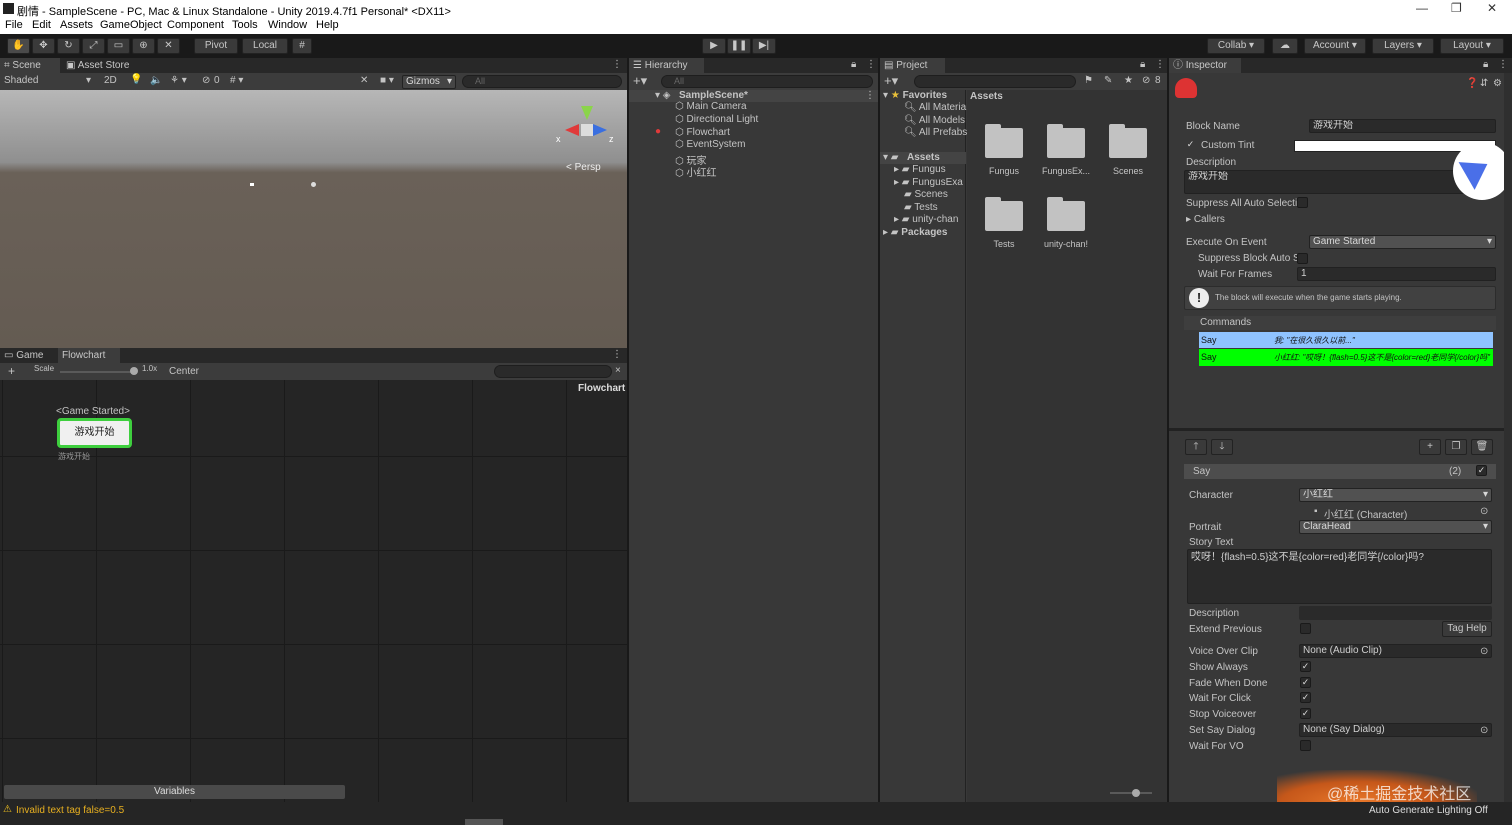  I want to click on inspector-lock-icon: 🔒︎, so click(1485, 64).